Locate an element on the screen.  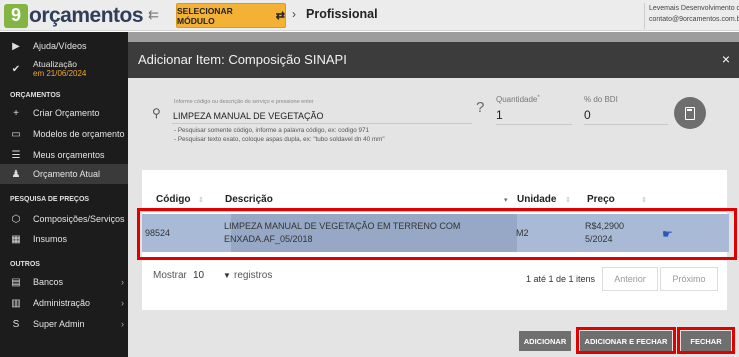
sidebar-section-others: OUTROS is located at coordinates (25, 264).